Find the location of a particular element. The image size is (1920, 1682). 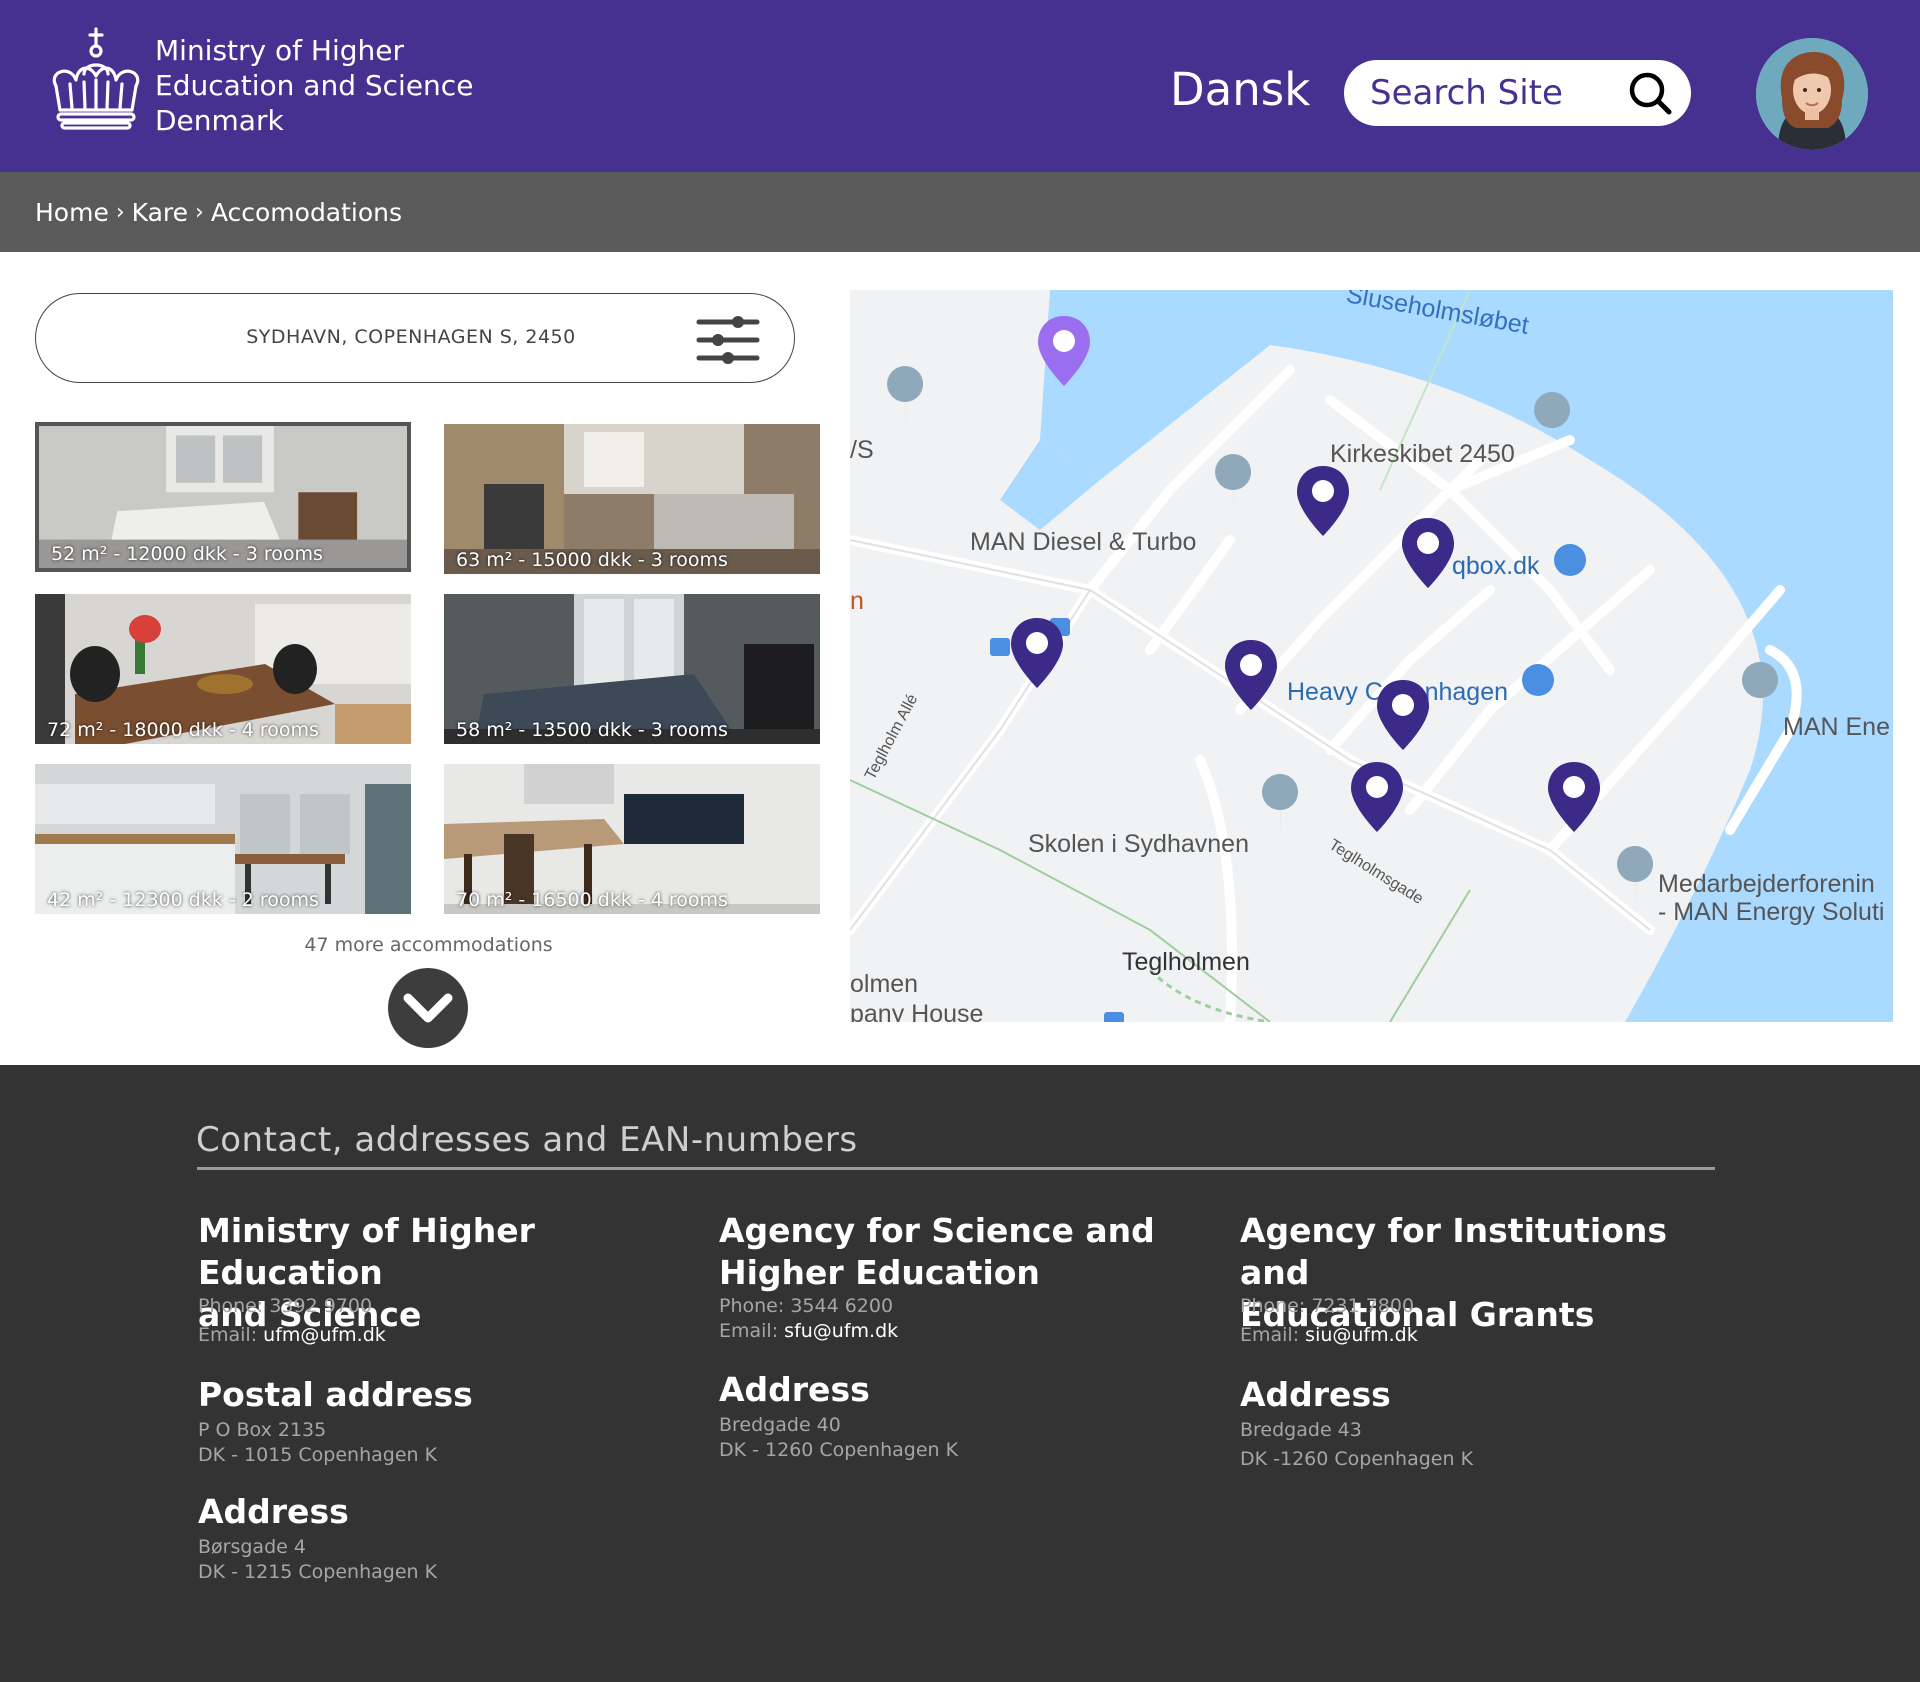

user-avatar is located at coordinates (1812, 94).